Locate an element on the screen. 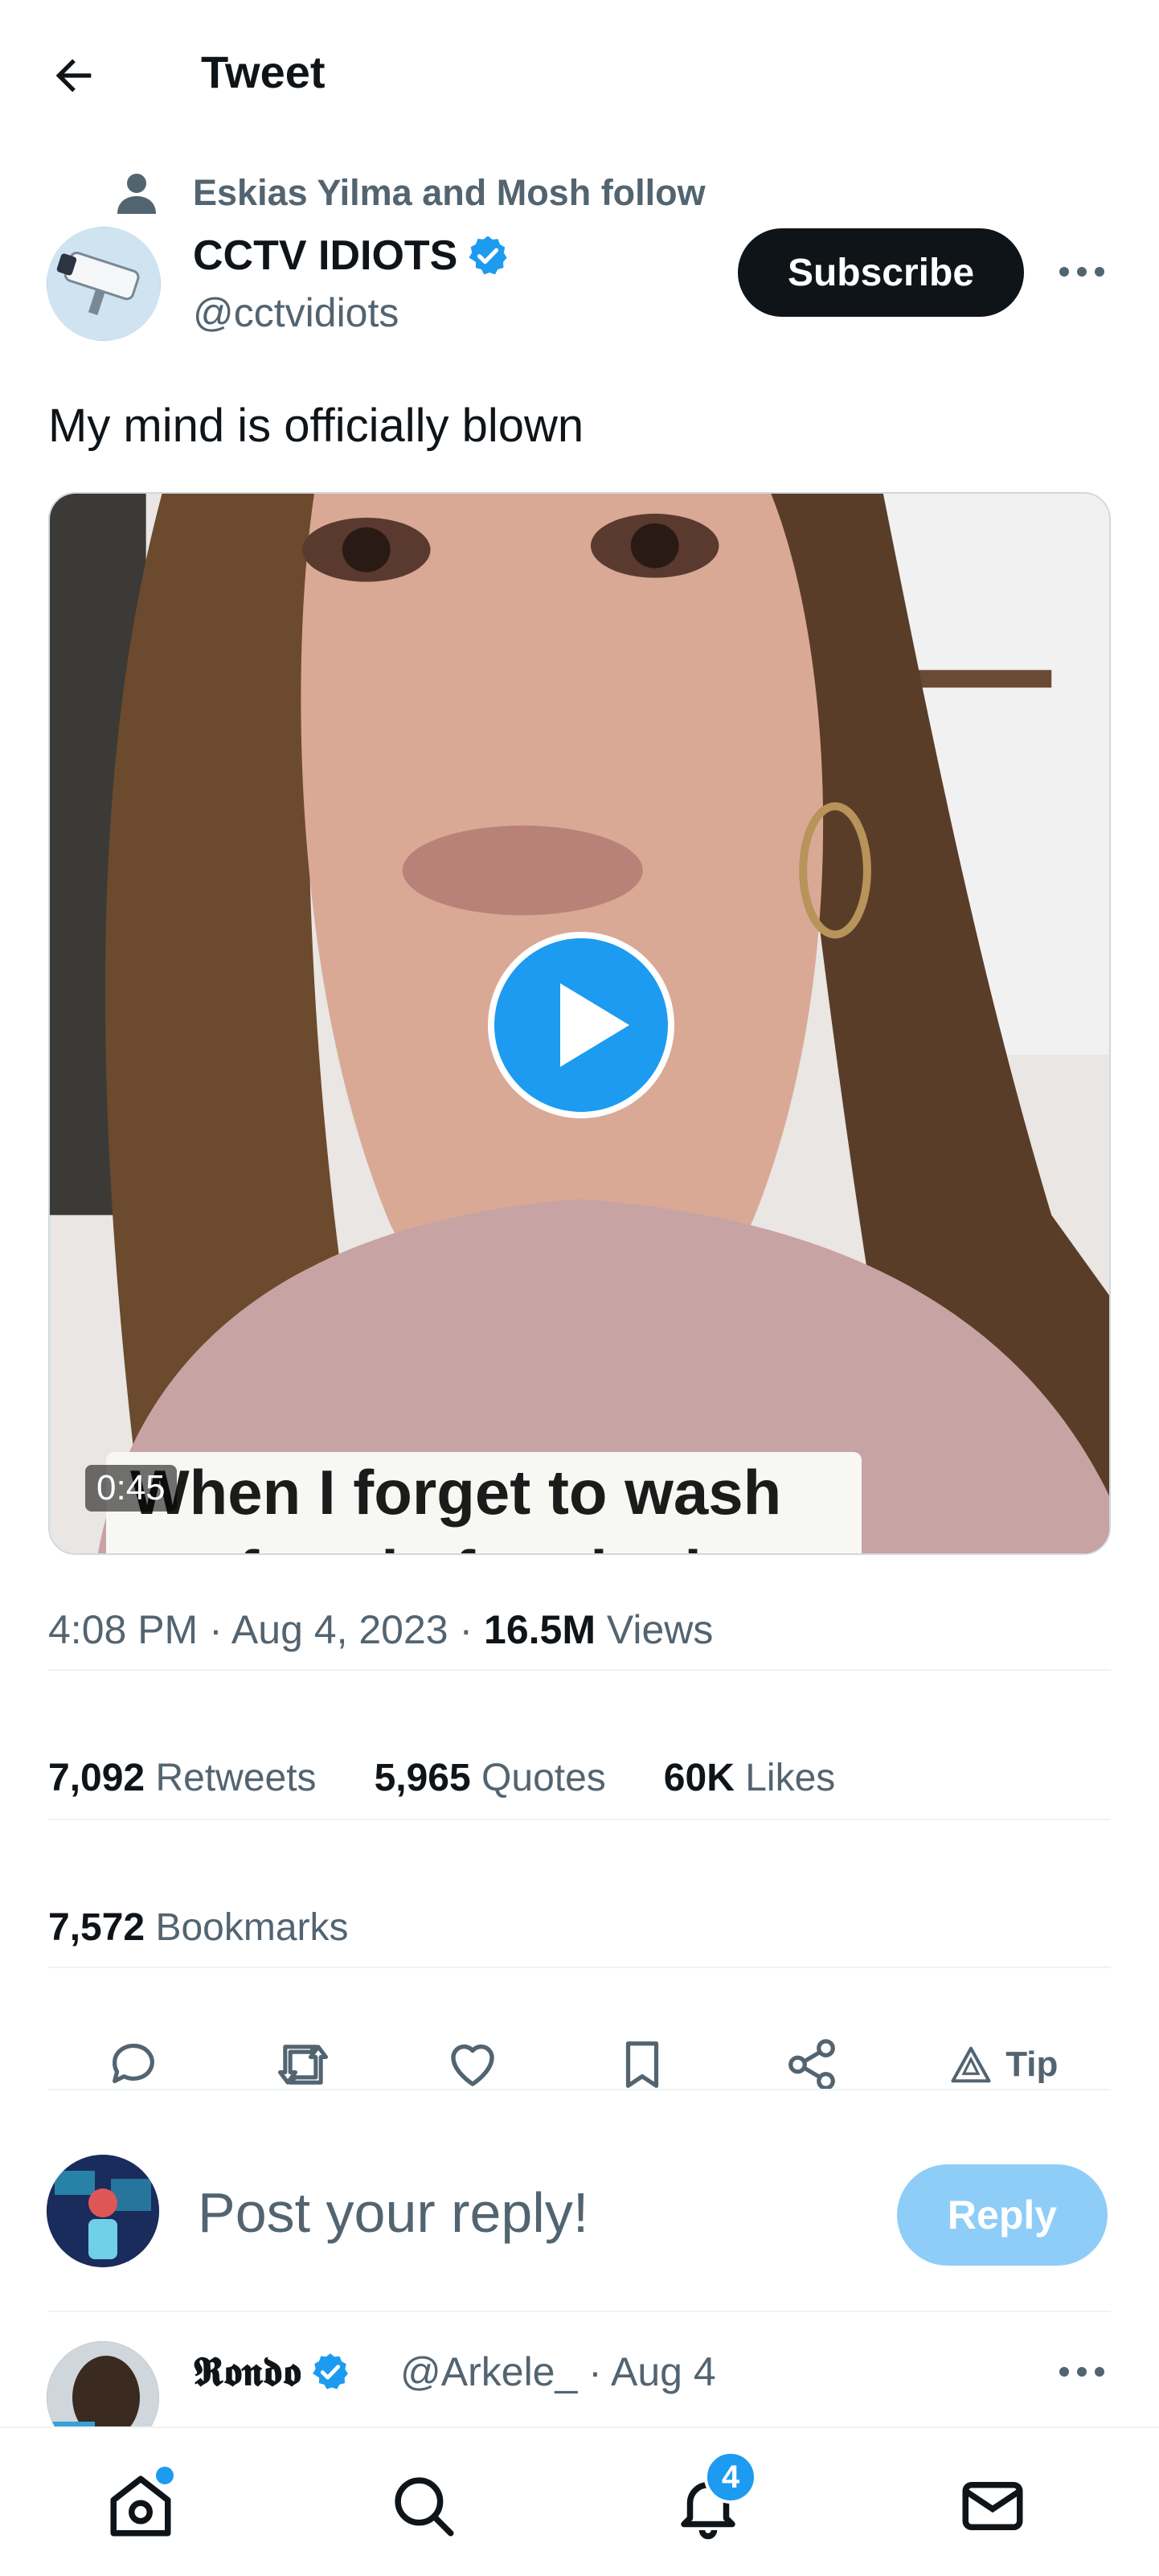 The width and height of the screenshot is (1159, 2576). engagement-stats: 7,092 Retweets 5,965 Quotes 60K Likes is located at coordinates (441, 1778).